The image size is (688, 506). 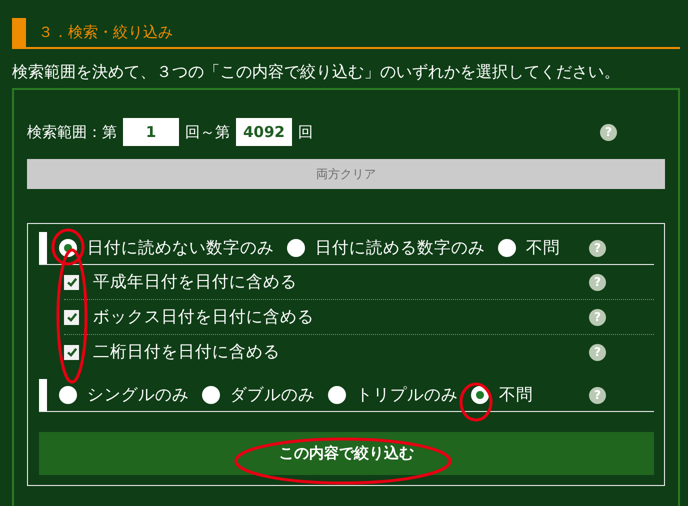 What do you see at coordinates (105, 32) in the screenshot?
I see `section-title: ３．検索・絞り込み` at bounding box center [105, 32].